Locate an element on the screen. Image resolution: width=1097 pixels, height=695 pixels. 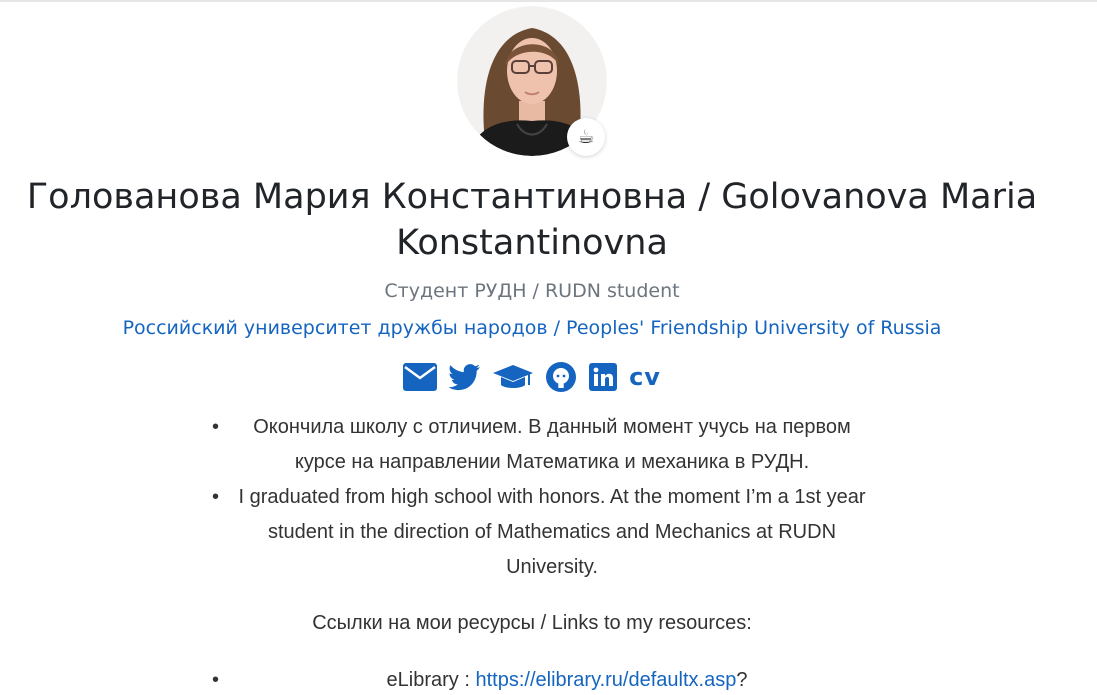
linkedin-icon is located at coordinates (603, 377).